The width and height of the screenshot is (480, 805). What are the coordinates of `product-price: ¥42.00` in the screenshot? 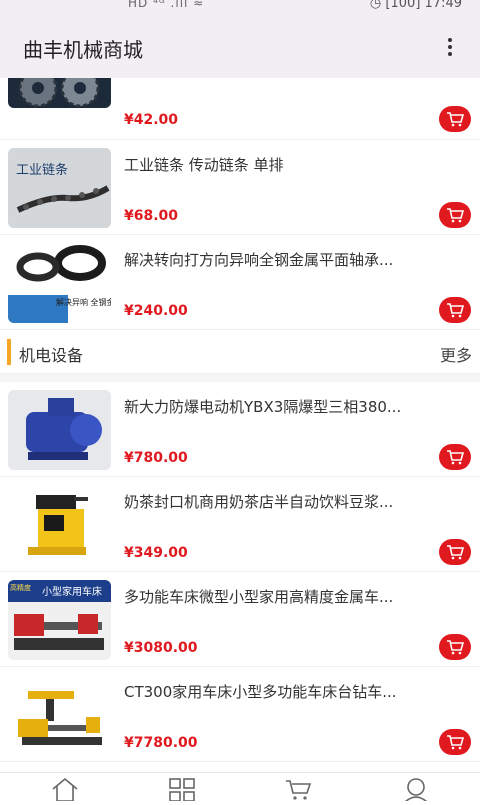 It's located at (151, 120).